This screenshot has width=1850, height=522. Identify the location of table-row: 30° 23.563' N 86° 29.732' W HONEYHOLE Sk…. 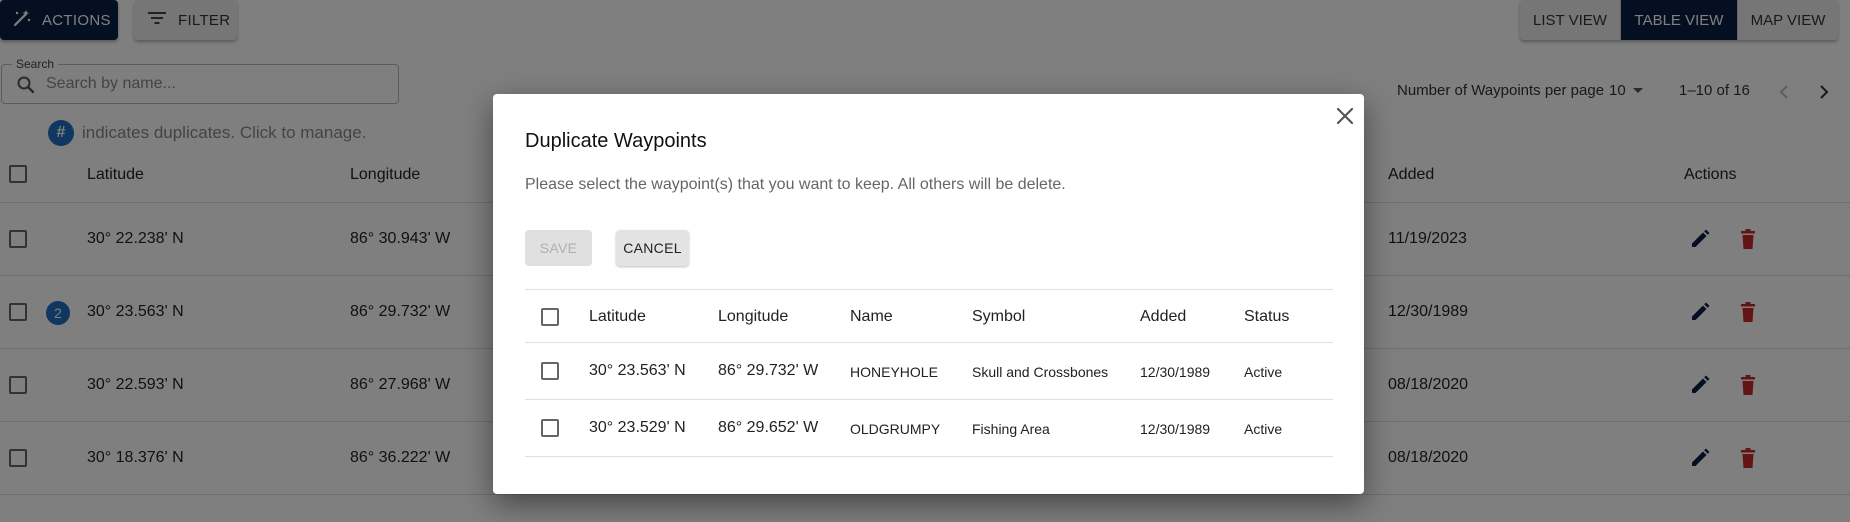
(929, 371).